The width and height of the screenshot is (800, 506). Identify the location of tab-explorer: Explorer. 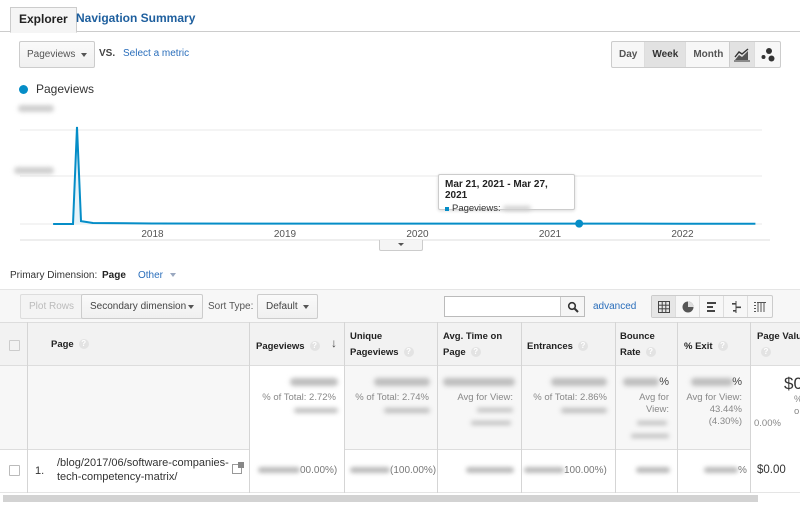
(43, 20).